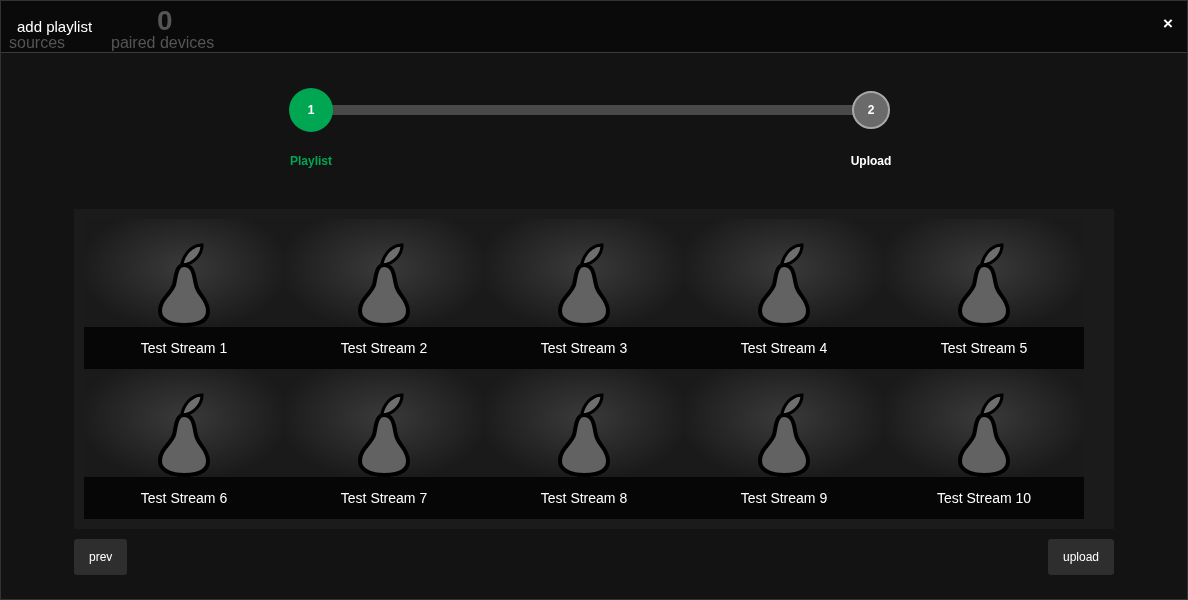 The height and width of the screenshot is (600, 1188). What do you see at coordinates (871, 161) in the screenshot?
I see `step-label: Upload` at bounding box center [871, 161].